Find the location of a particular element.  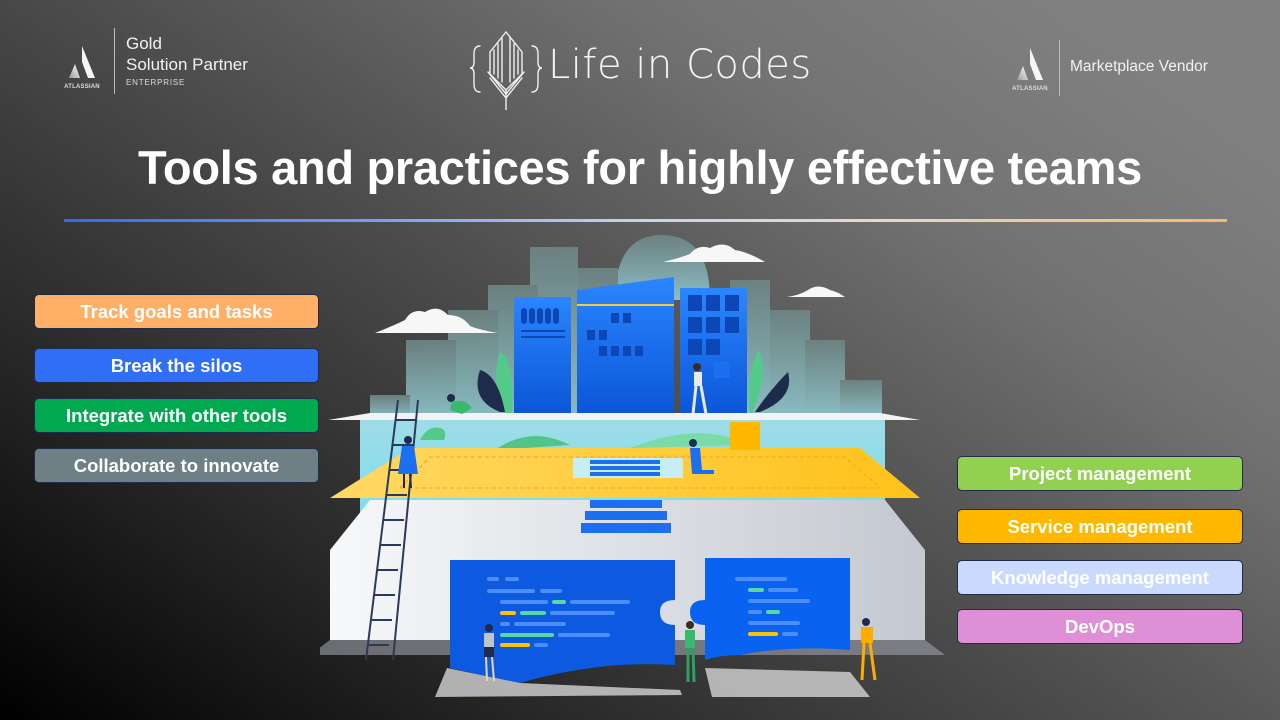

pill-service-management: Service management is located at coordinates (1100, 526).